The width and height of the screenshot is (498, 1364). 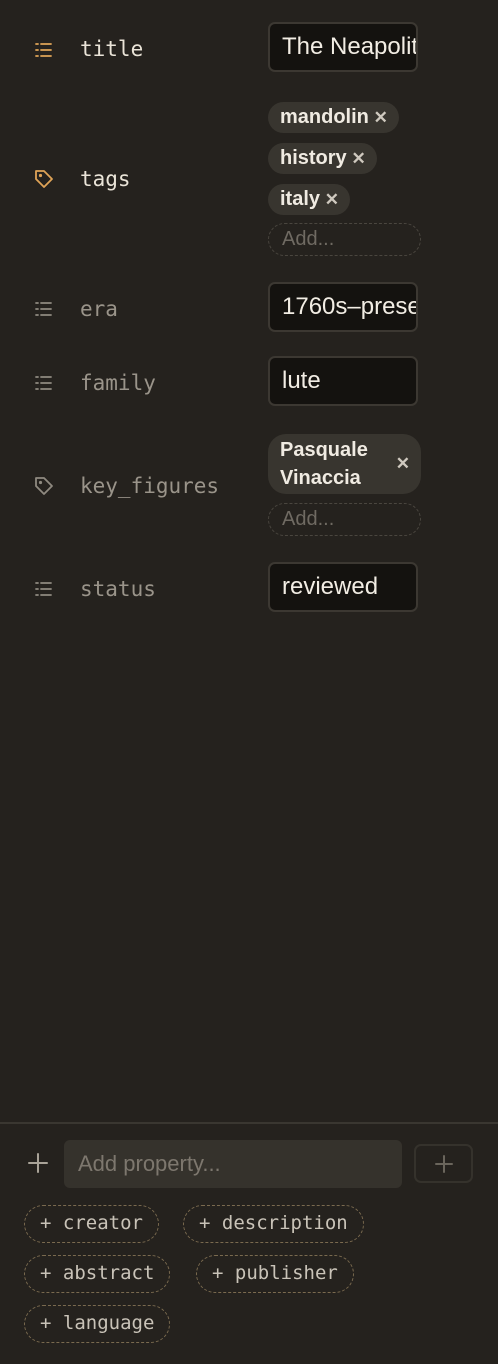 I want to click on property-name-status: status, so click(x=118, y=589).